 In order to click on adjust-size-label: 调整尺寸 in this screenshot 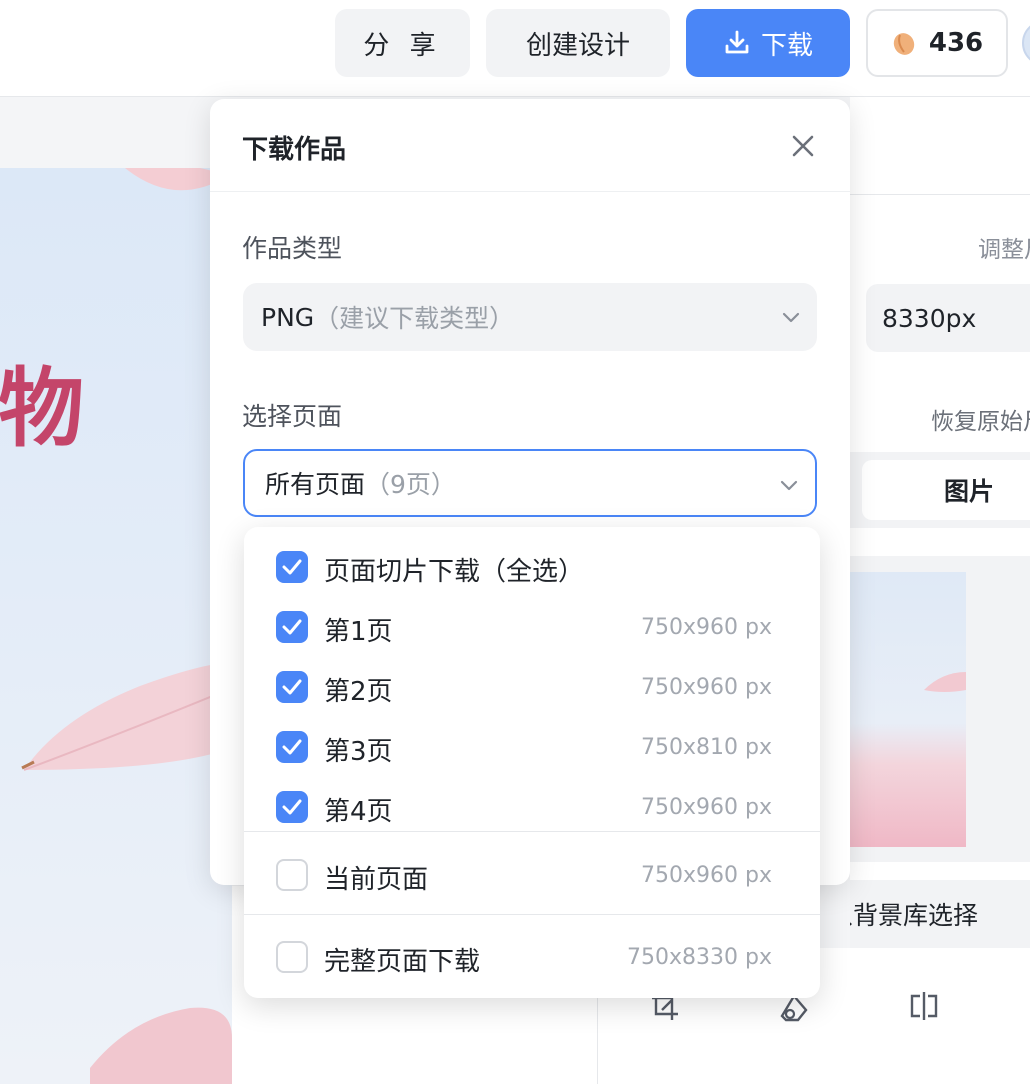, I will do `click(1004, 250)`.